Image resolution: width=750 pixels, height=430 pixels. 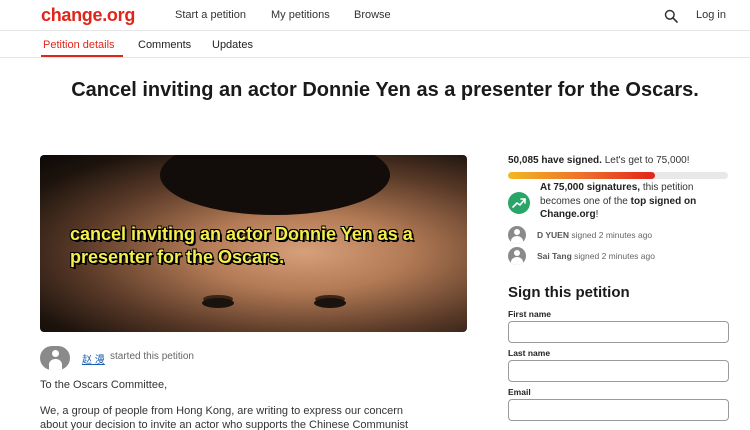 I want to click on signer-name: D YUEN, so click(x=553, y=235).